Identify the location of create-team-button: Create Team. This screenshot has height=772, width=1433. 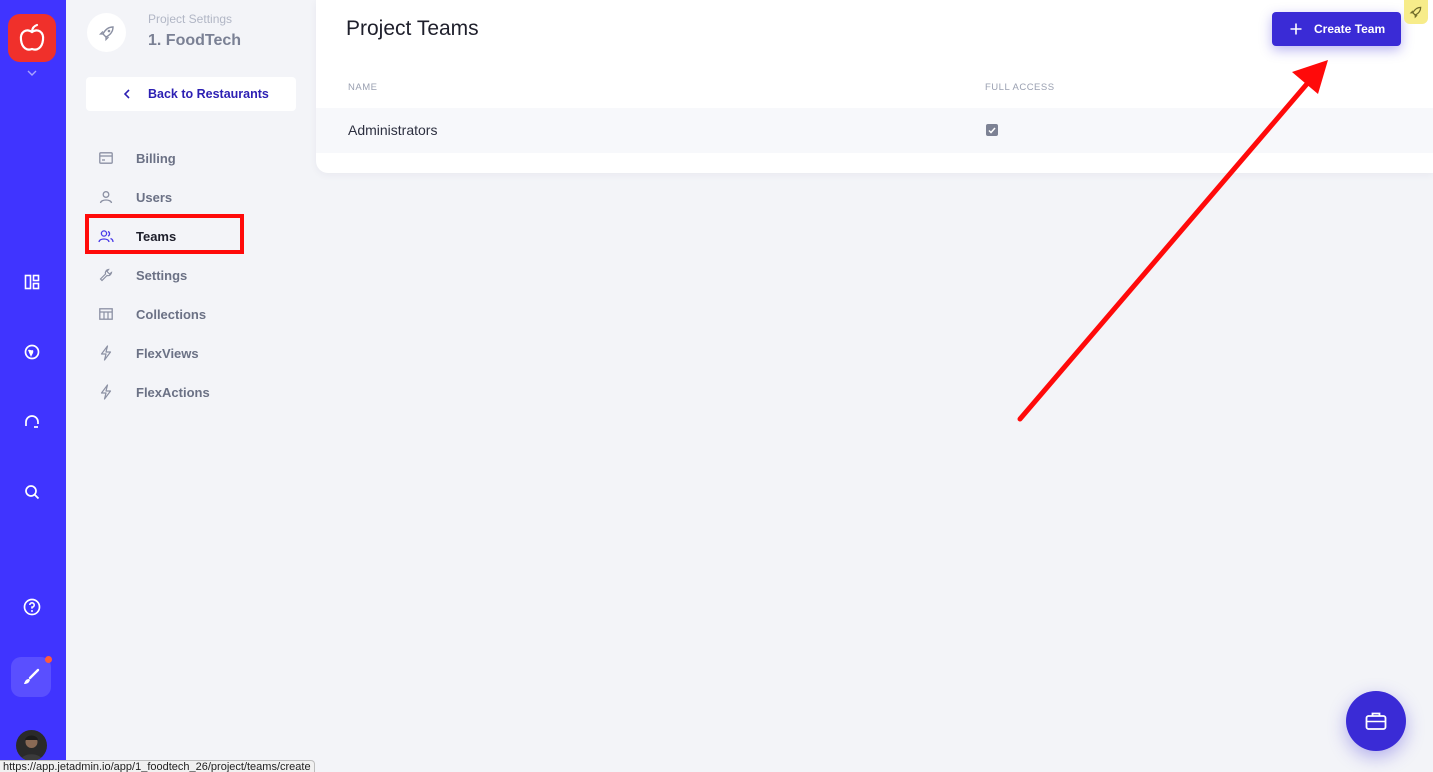
(1336, 29).